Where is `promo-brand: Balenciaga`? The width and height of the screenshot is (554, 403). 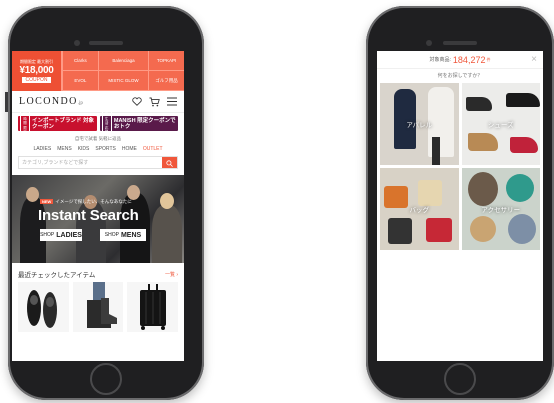
promo-brand: Balenciaga is located at coordinates (123, 61).